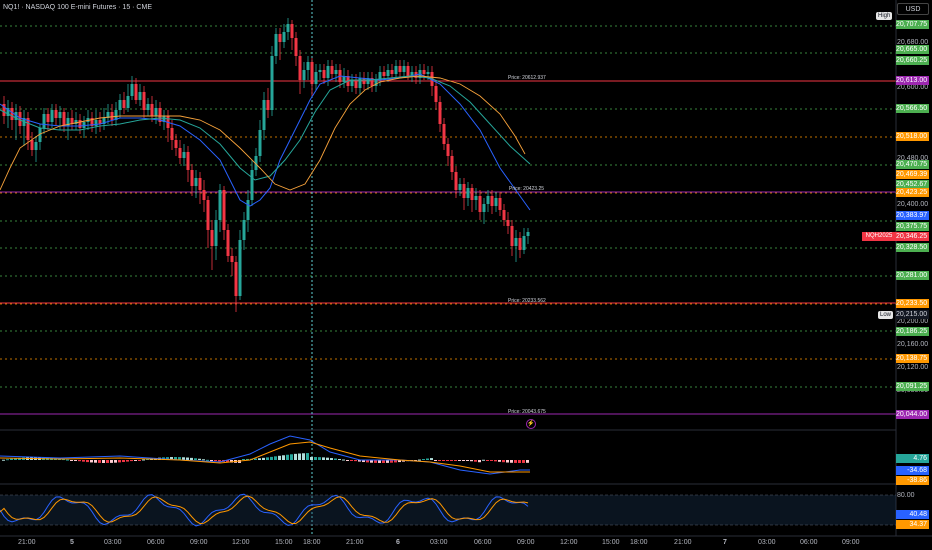 The height and width of the screenshot is (550, 932). Describe the element at coordinates (879, 236) in the screenshot. I see `symbol-marker: NQH2025` at that location.